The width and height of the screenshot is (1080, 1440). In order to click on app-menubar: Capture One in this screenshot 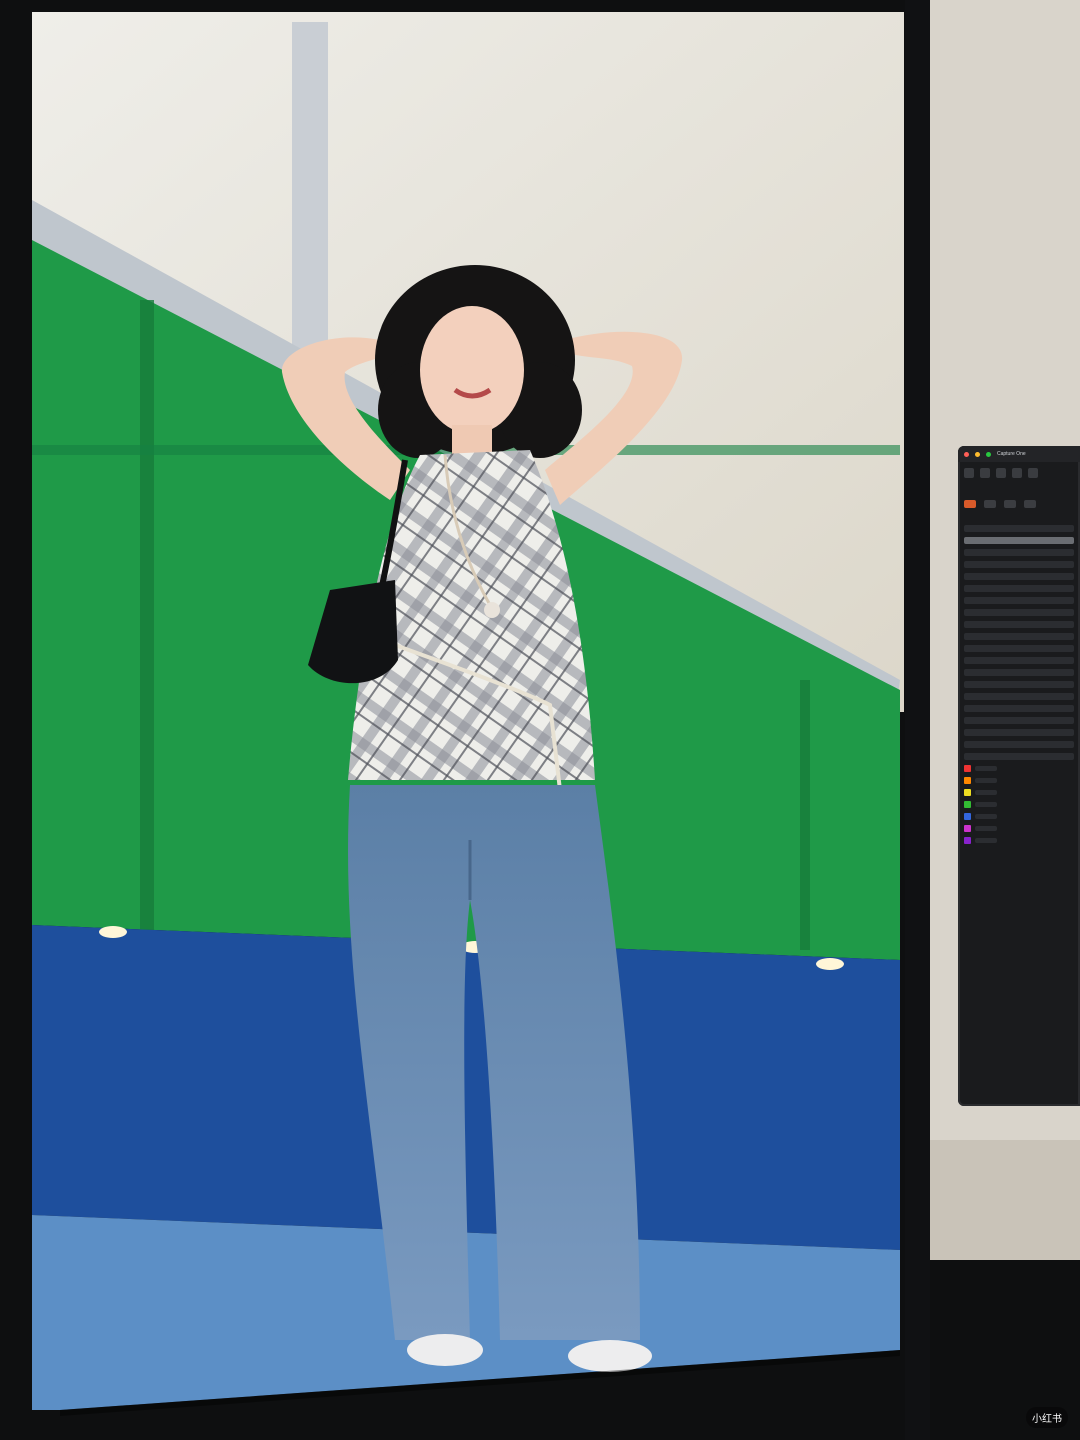, I will do `click(1019, 454)`.